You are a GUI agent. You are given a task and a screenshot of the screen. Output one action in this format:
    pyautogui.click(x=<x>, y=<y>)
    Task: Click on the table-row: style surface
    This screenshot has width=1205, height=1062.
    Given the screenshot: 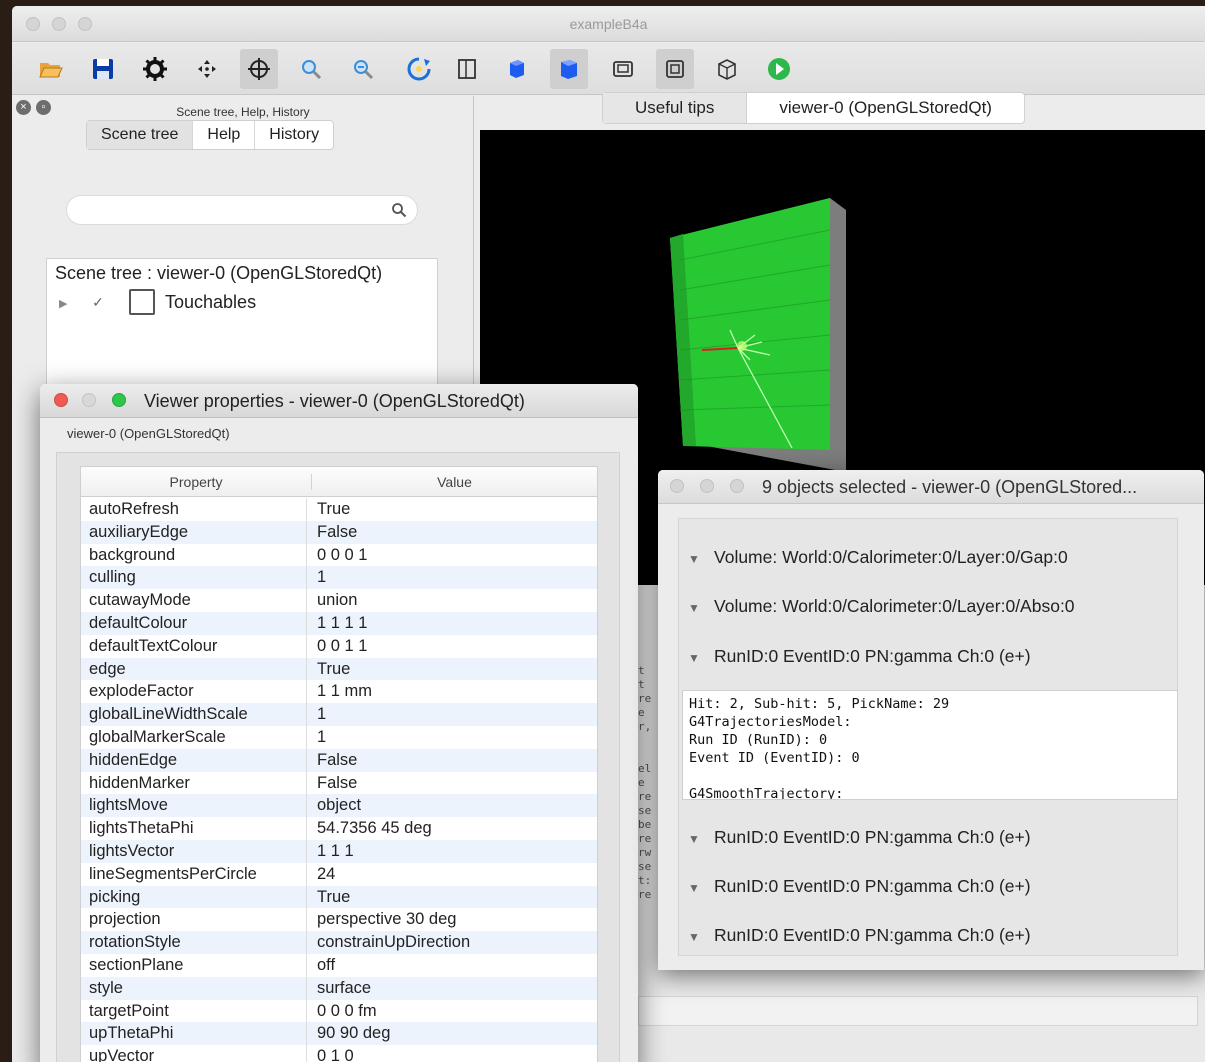 What is the action you would take?
    pyautogui.click(x=339, y=988)
    